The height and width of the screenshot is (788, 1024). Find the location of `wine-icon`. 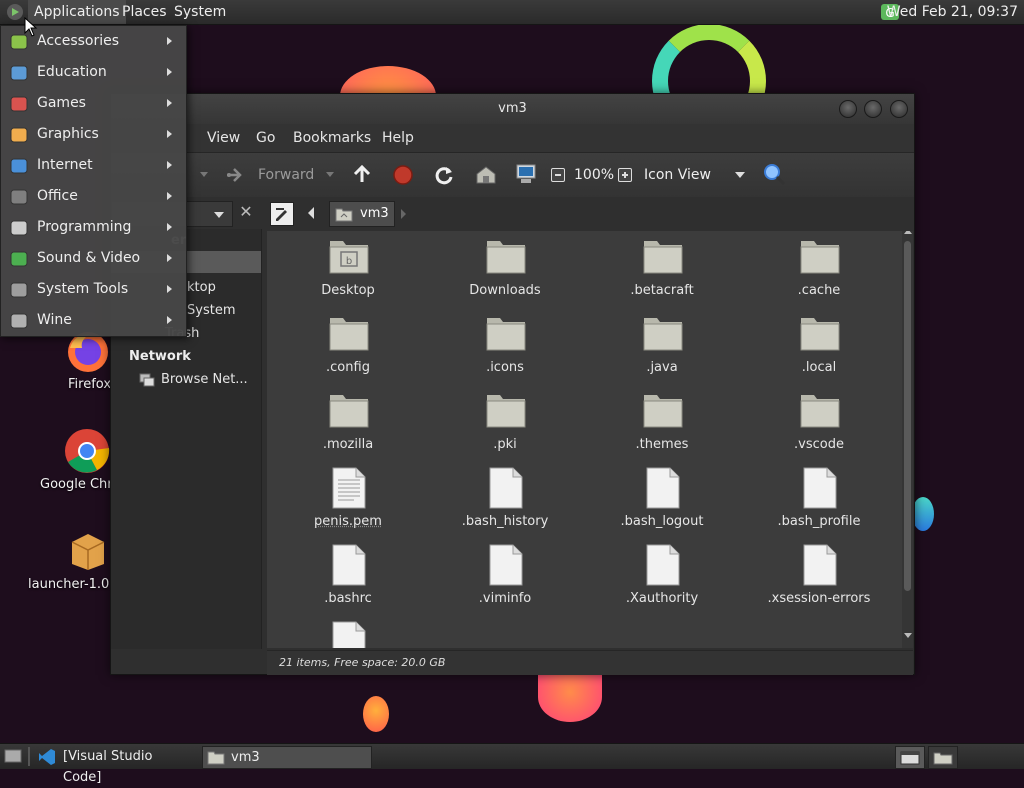

wine-icon is located at coordinates (19, 321).